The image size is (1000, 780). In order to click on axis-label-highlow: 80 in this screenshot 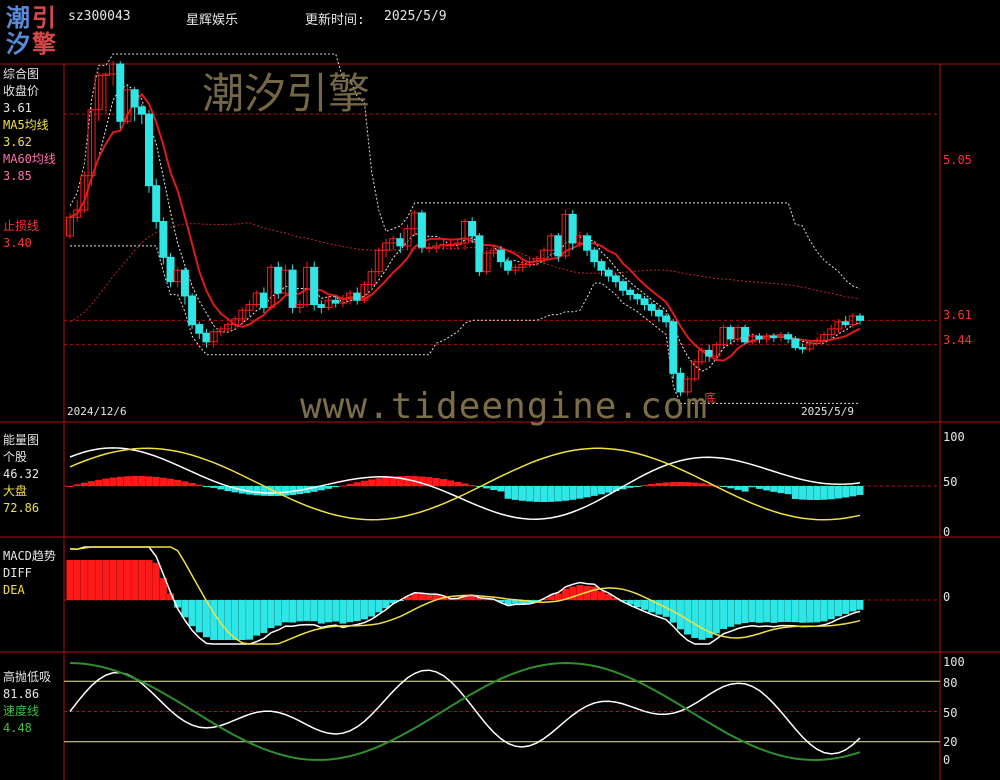, I will do `click(950, 683)`.